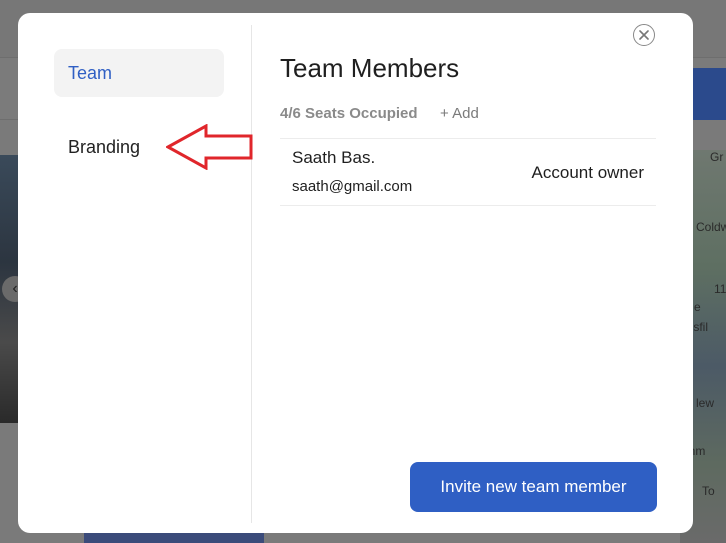 The height and width of the screenshot is (543, 726). Describe the element at coordinates (705, 403) in the screenshot. I see `map-label: lew` at that location.